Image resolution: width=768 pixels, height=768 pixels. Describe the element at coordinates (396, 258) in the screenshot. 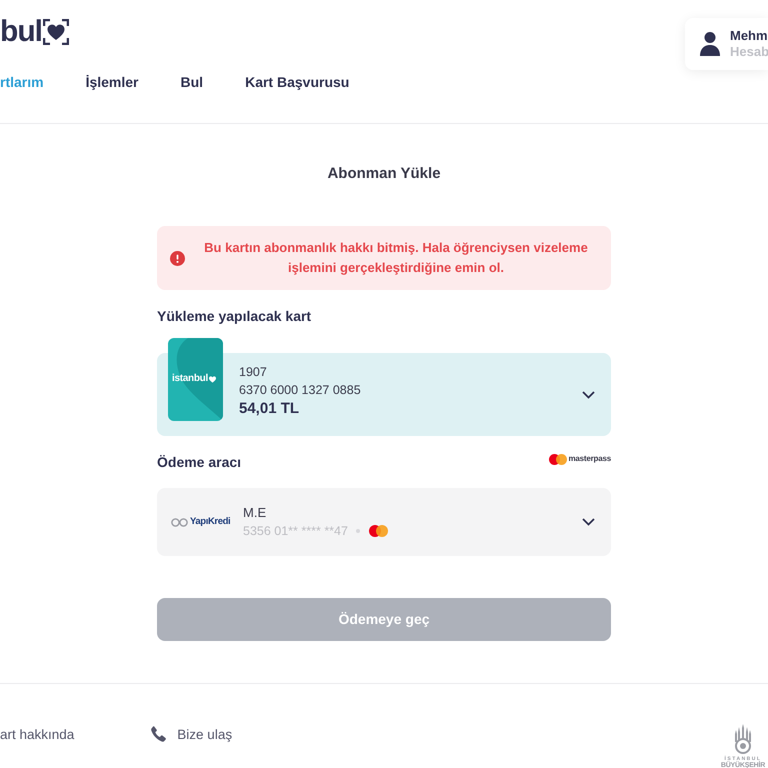

I see `alert-message: Bu kartın abonmanlık hakkı bitmiş. Hala öğrenciysen vizeleme işlemini gerçekleştirdiğine emin ol.` at that location.